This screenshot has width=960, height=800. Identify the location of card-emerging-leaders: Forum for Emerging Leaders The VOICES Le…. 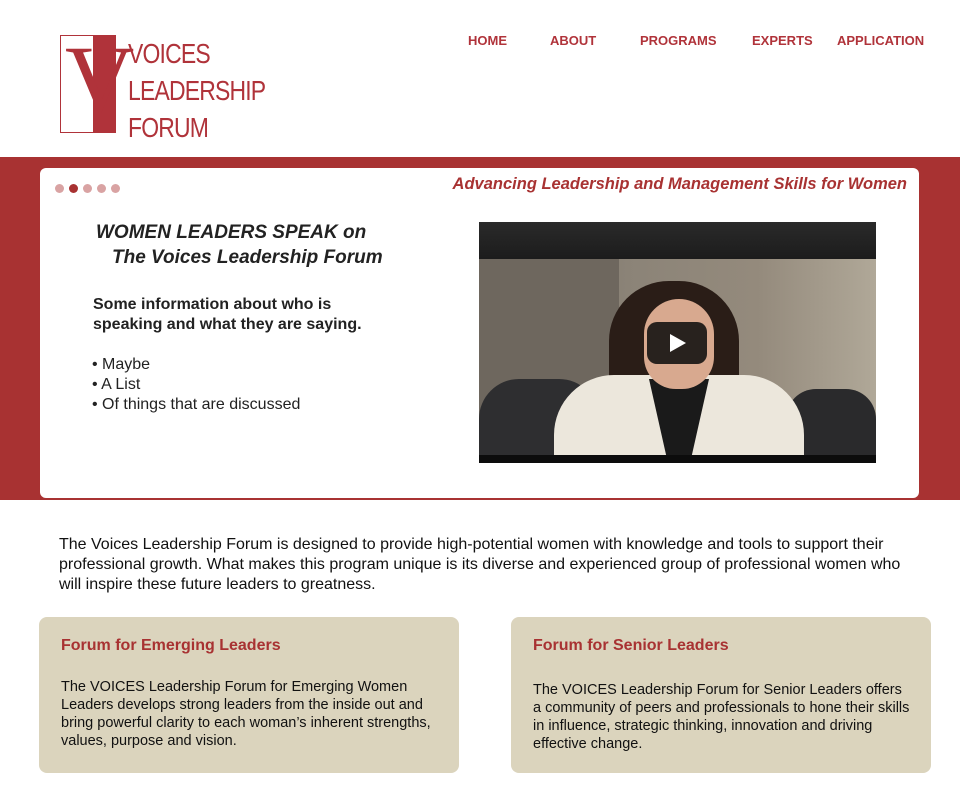
(249, 695).